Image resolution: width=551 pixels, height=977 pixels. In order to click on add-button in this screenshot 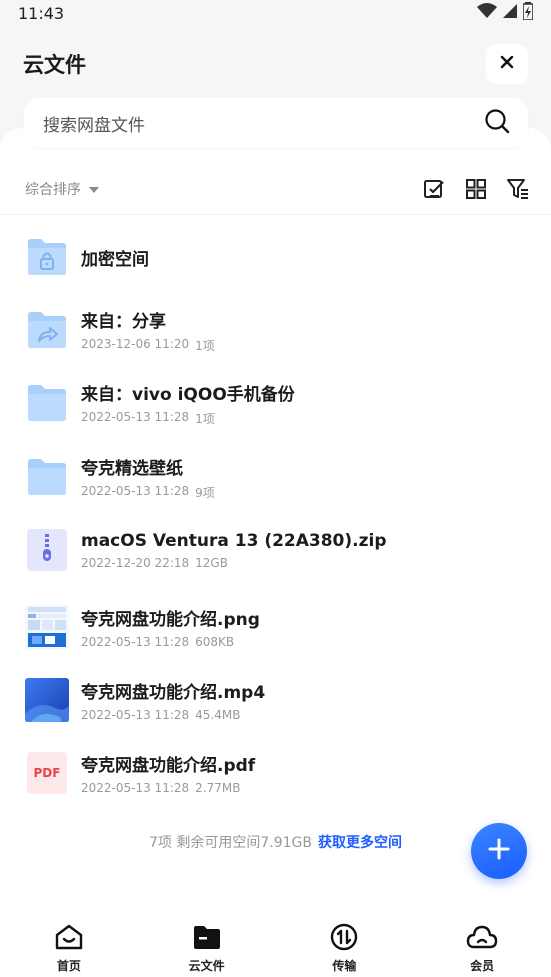, I will do `click(499, 851)`.